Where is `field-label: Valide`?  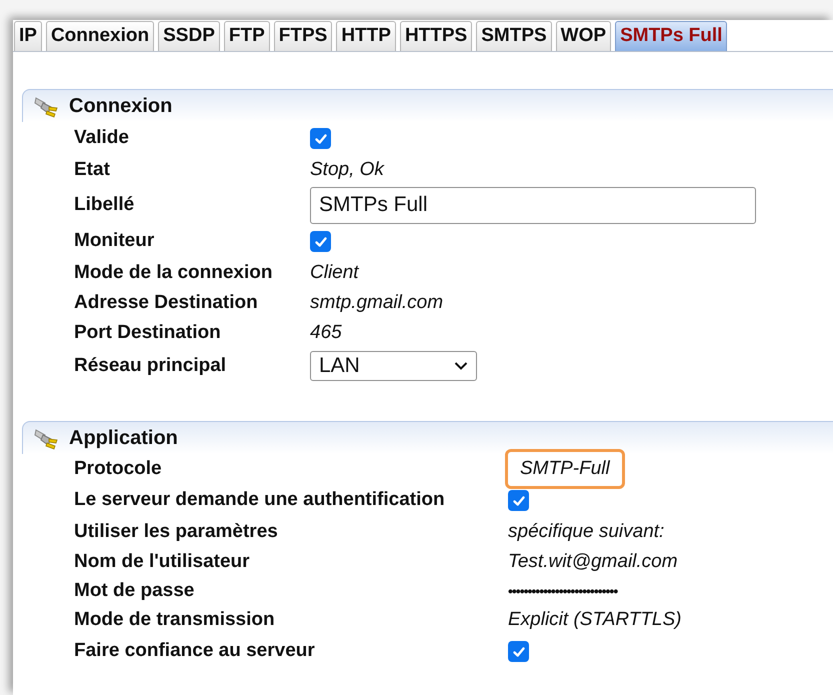
field-label: Valide is located at coordinates (102, 138).